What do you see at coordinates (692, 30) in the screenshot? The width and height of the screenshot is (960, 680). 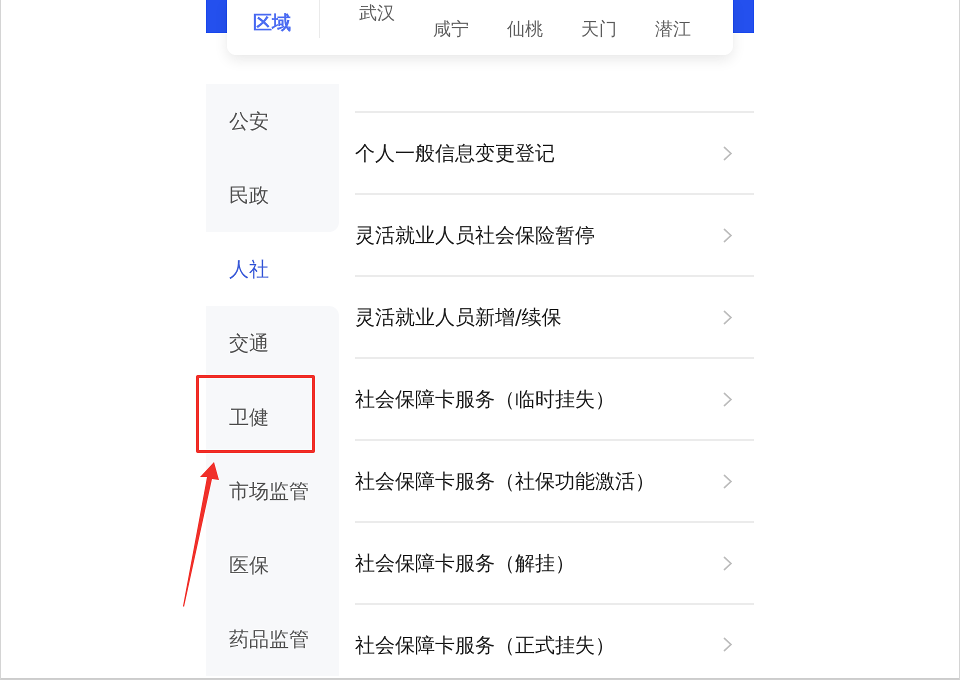 I see `city-option: 潜江` at bounding box center [692, 30].